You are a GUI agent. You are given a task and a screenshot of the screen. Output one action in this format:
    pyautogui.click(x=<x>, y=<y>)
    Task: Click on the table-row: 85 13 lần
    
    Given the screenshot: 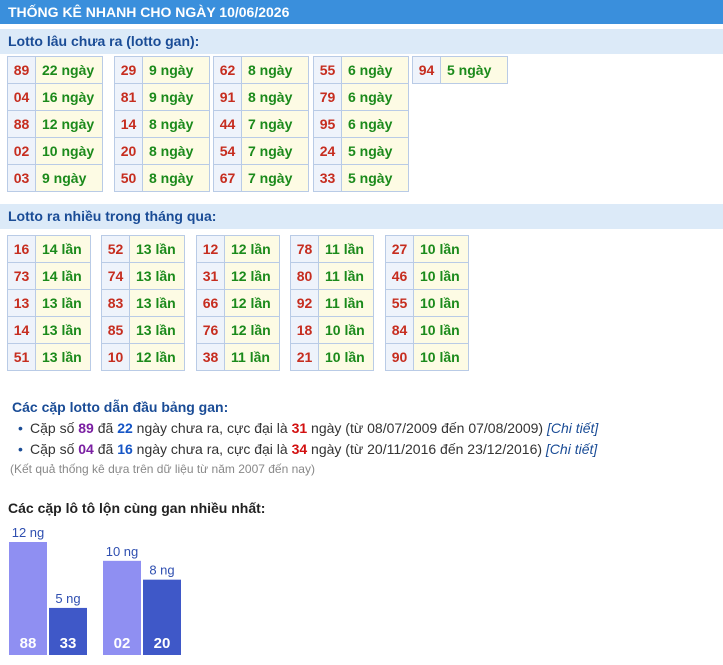 What is the action you would take?
    pyautogui.click(x=143, y=330)
    